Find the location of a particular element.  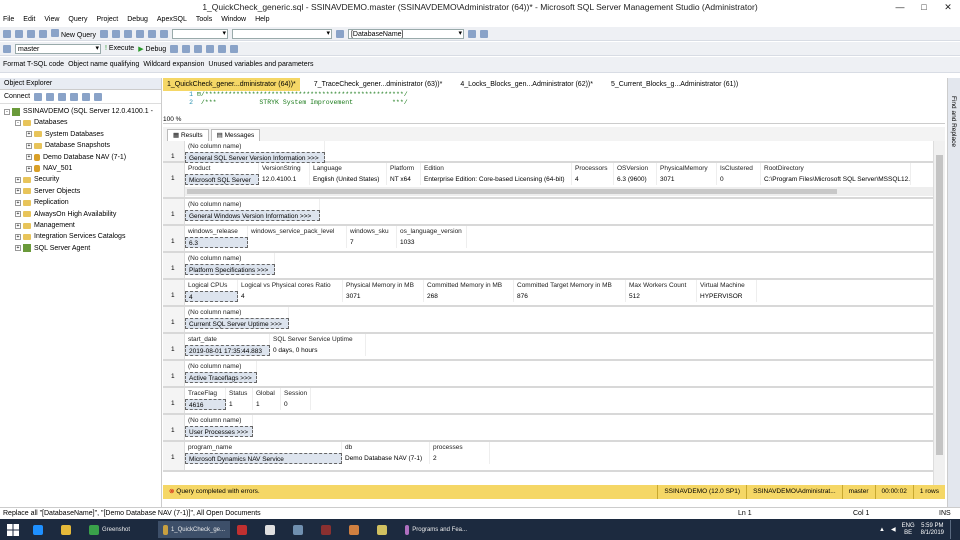

column-header: IsClustered is located at coordinates (739, 168).